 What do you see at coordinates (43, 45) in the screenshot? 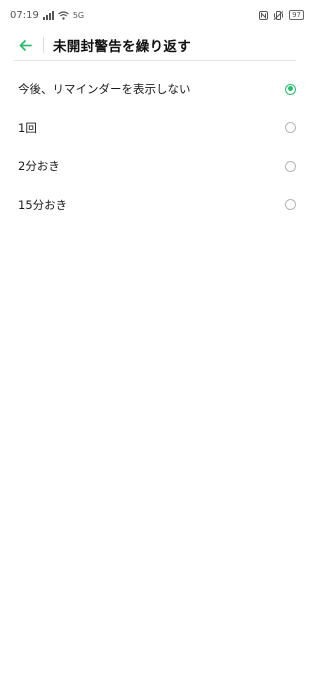
I see `header-divider` at bounding box center [43, 45].